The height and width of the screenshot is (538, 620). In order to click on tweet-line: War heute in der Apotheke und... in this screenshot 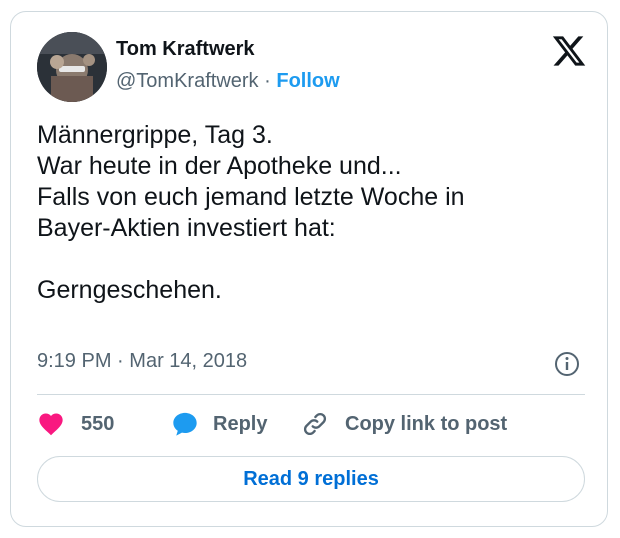, I will do `click(219, 166)`.